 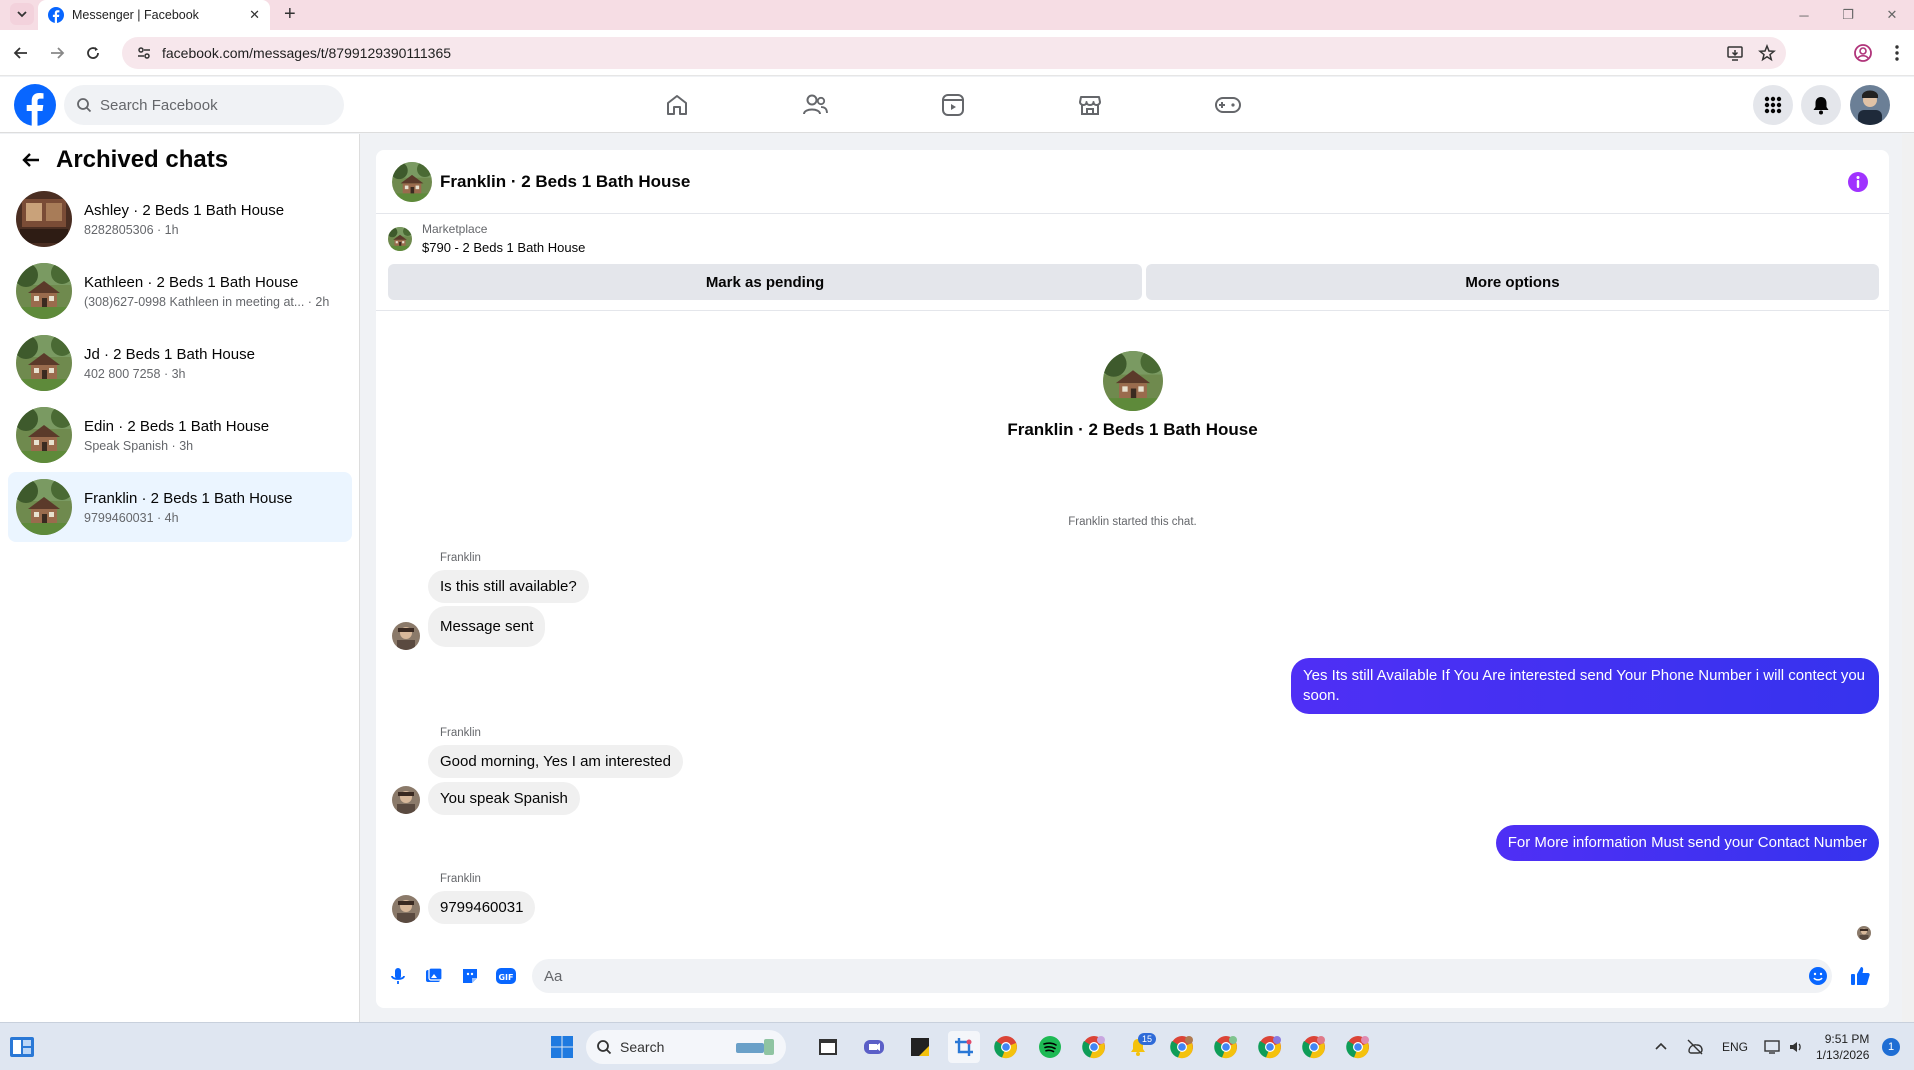 I want to click on browser-profile-button, so click(x=1863, y=53).